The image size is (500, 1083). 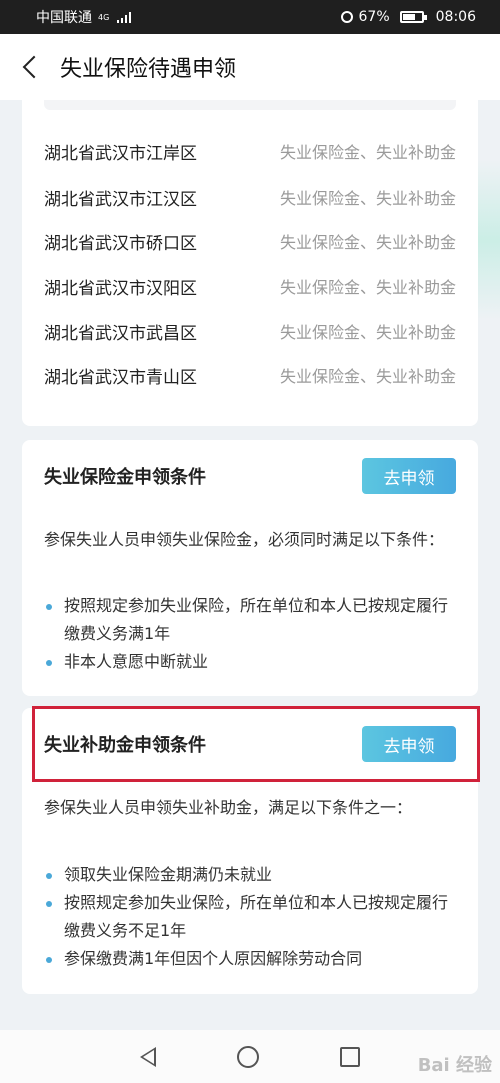 What do you see at coordinates (120, 377) in the screenshot?
I see `region-name: 湖北省武汉市青山区` at bounding box center [120, 377].